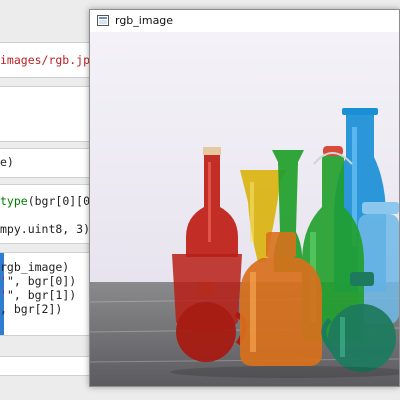 This screenshot has height=400, width=400. What do you see at coordinates (284, 372) in the screenshot?
I see `bottle-shadow` at bounding box center [284, 372].